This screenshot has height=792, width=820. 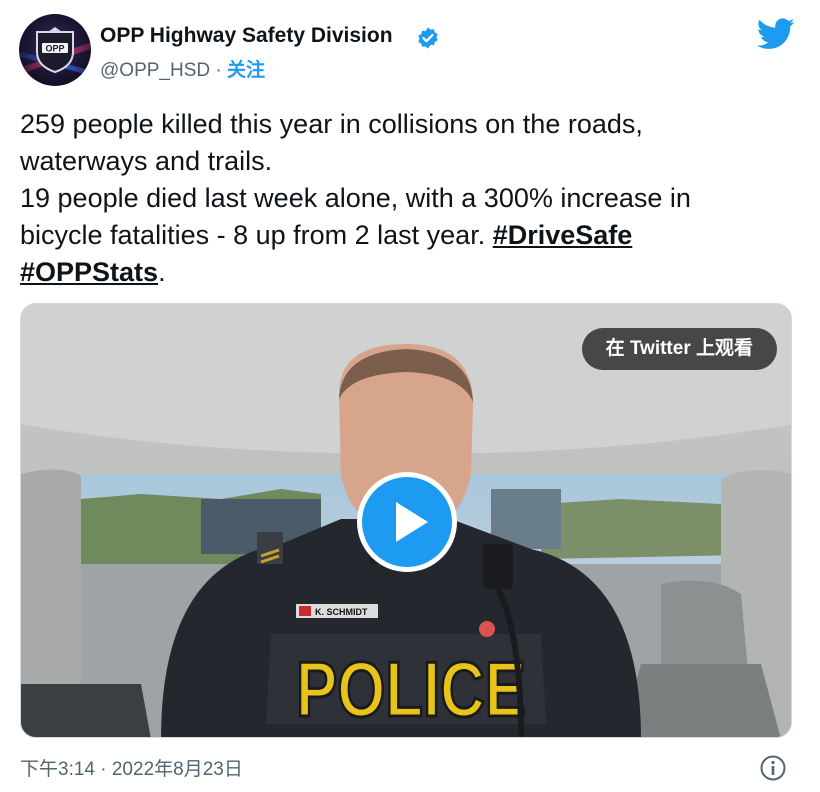 What do you see at coordinates (563, 235) in the screenshot?
I see `hashtag-drivesafe: #DriveSafe` at bounding box center [563, 235].